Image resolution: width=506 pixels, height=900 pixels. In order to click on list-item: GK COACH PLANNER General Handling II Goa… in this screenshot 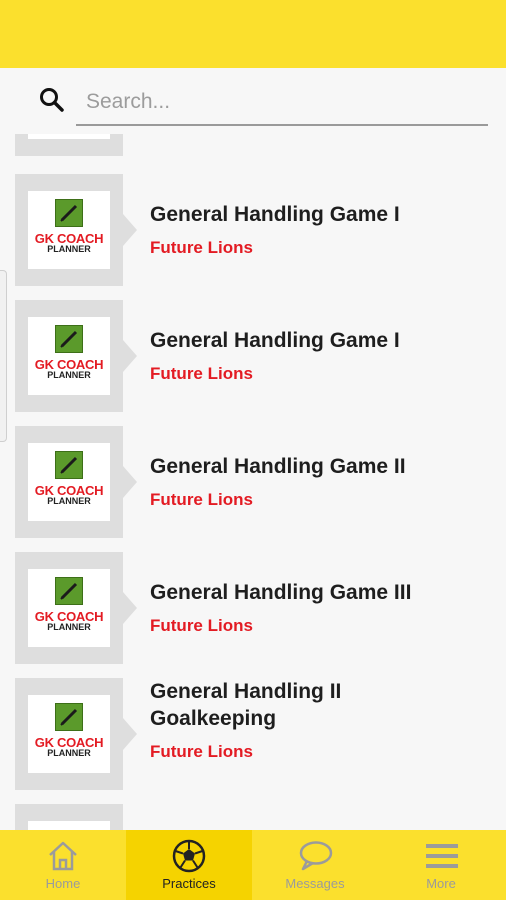, I will do `click(253, 736)`.